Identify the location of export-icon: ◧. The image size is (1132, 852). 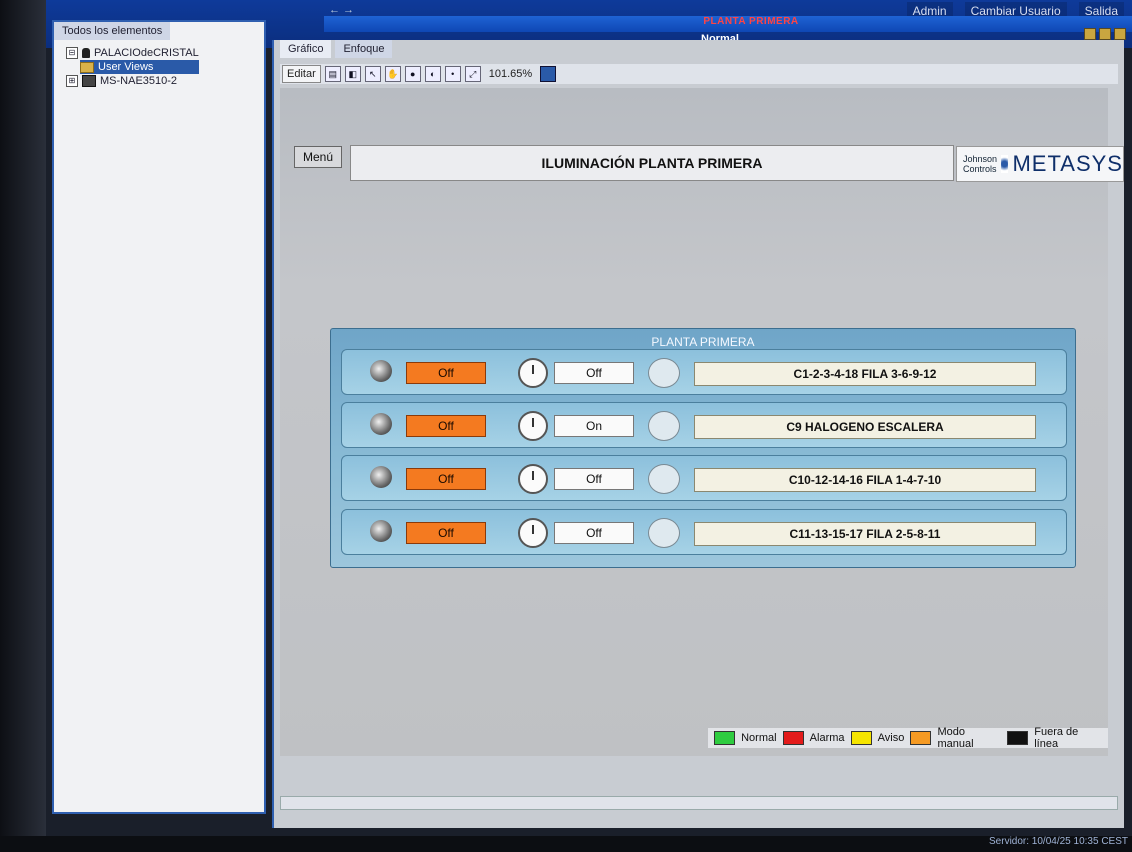
(352, 74).